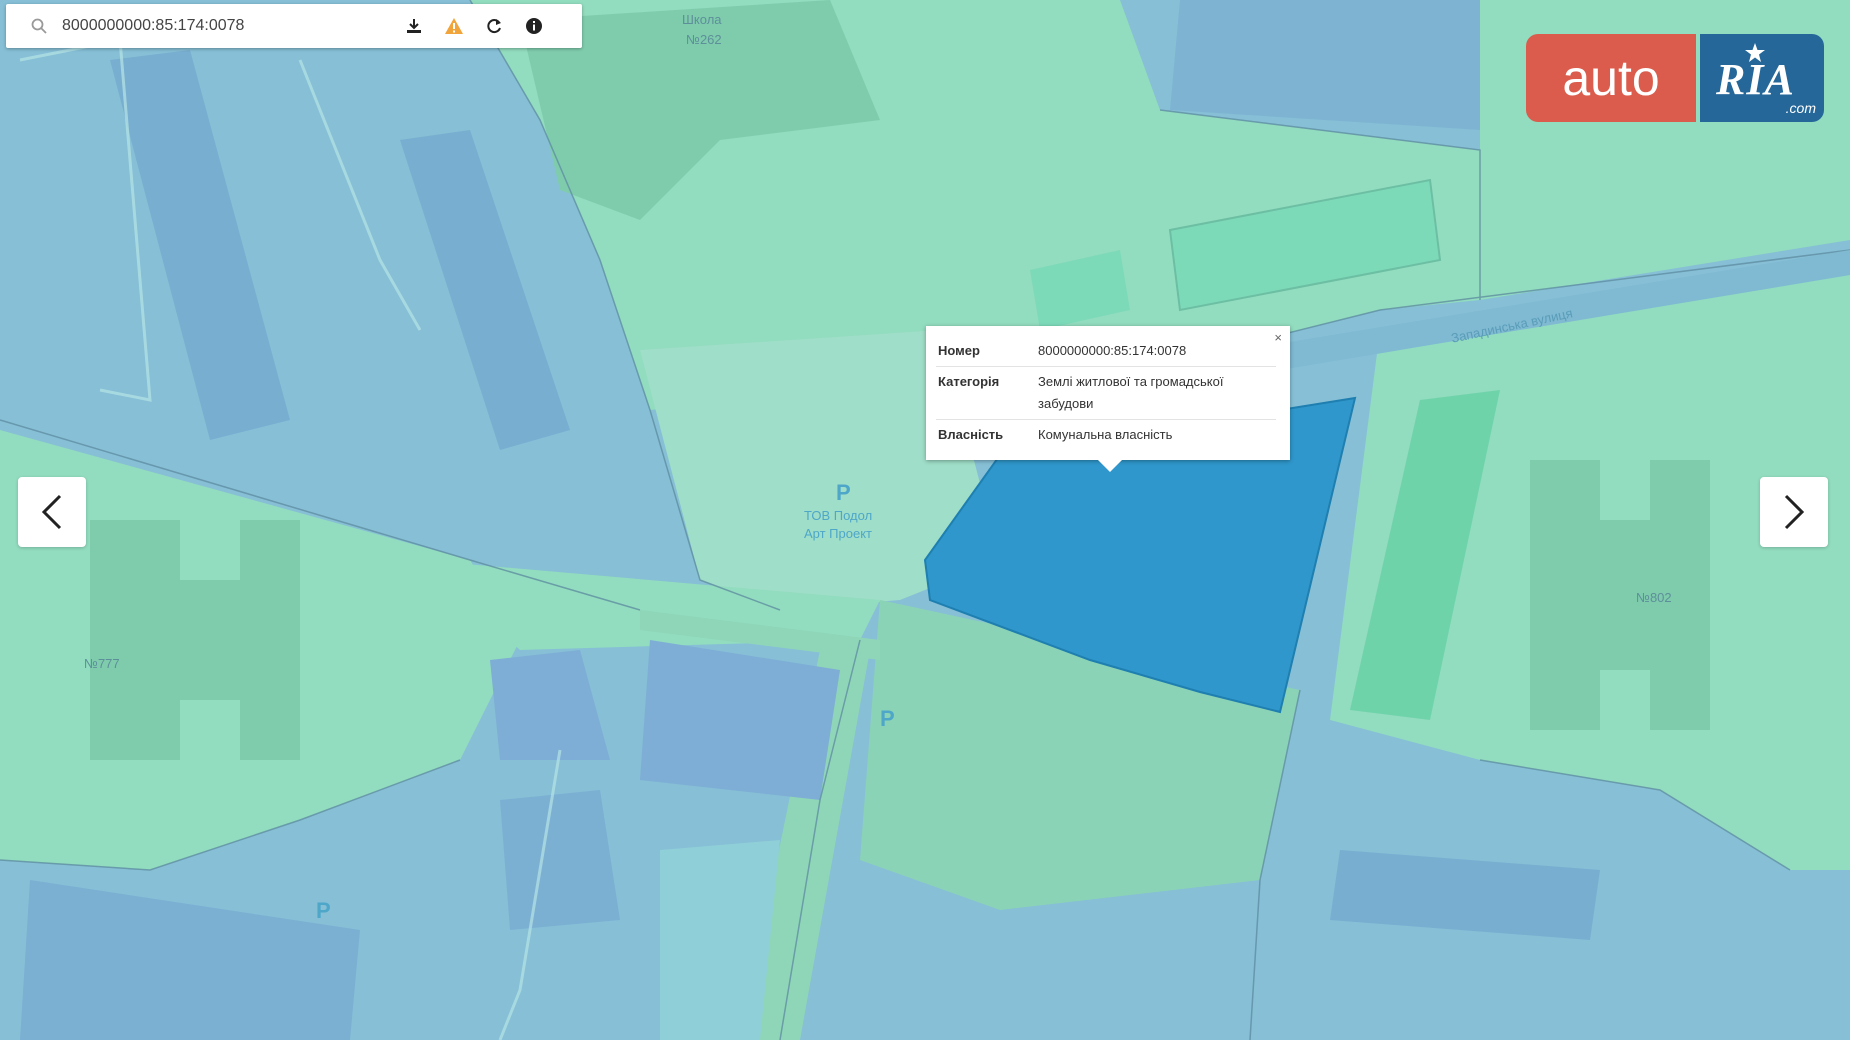 The height and width of the screenshot is (1040, 1850). I want to click on previous-image-button, so click(52, 512).